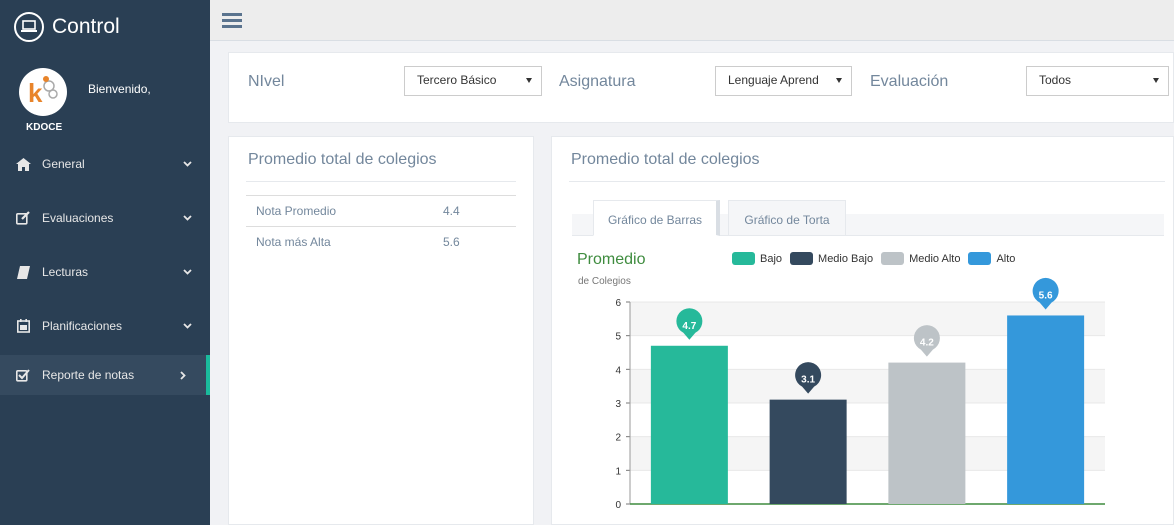 The image size is (1174, 525). I want to click on asignatura-label: Asignatura, so click(597, 81).